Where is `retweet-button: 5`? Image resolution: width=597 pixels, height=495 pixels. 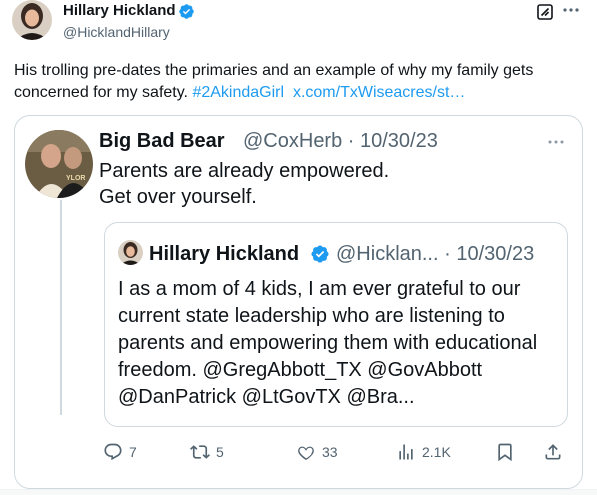 retweet-button: 5 is located at coordinates (207, 452).